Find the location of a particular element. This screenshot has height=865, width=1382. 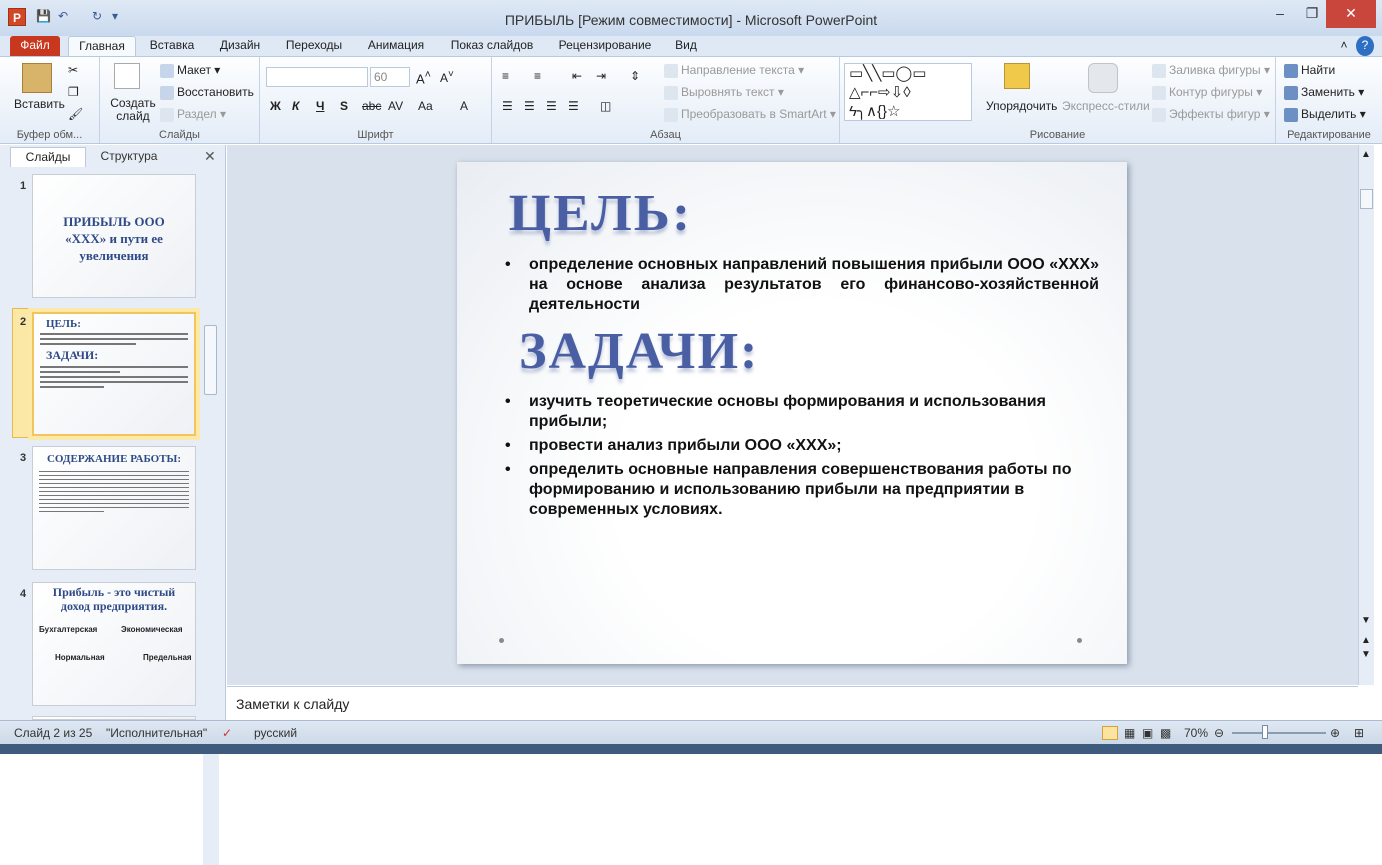

normal-view-icon is located at coordinates (1110, 733).